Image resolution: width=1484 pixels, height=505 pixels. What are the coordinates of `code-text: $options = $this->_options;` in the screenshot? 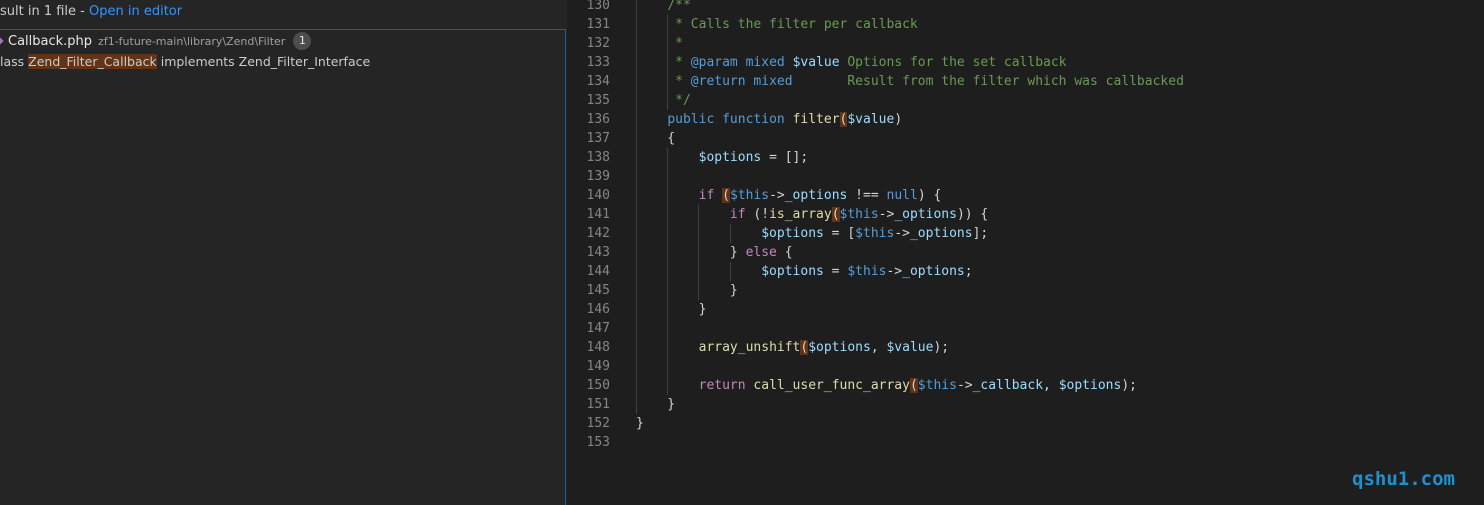 It's located at (804, 271).